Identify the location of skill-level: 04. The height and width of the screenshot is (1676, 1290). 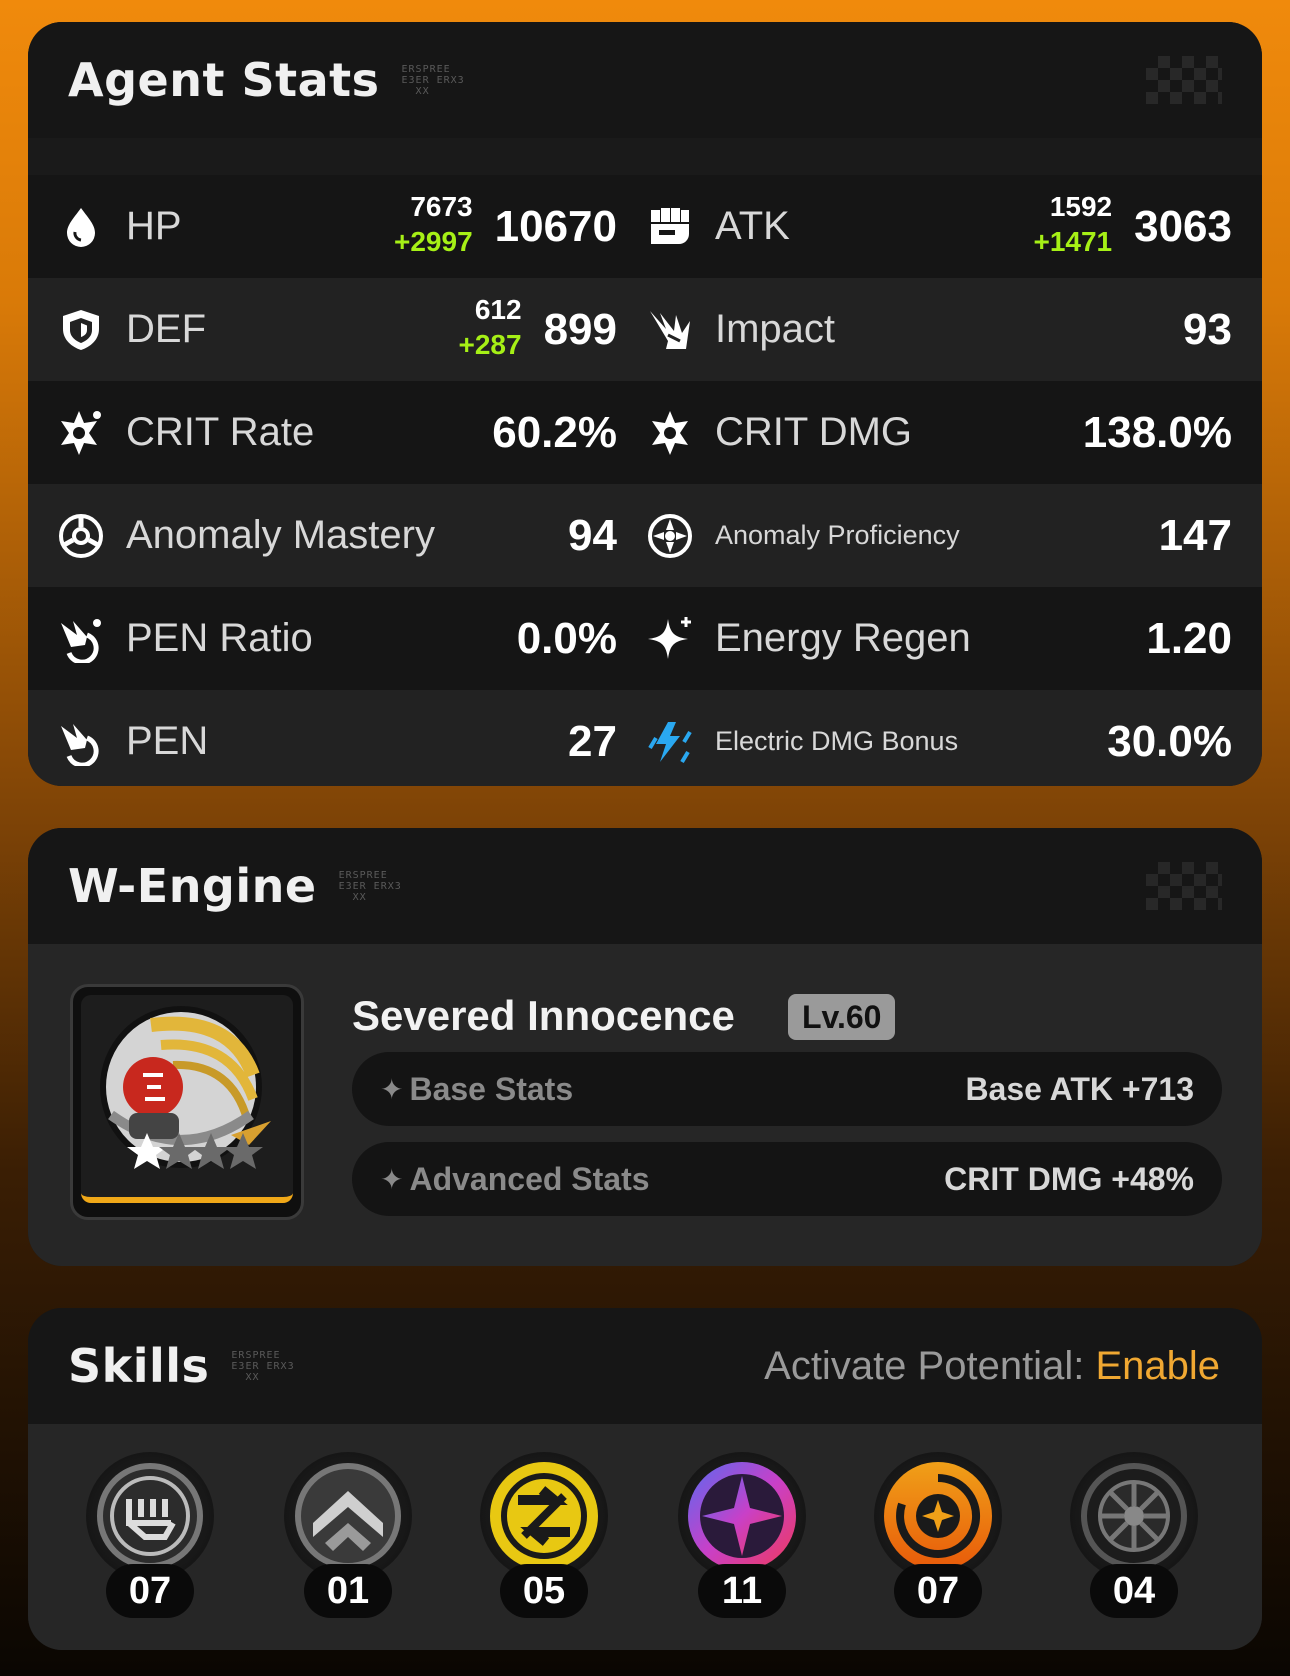
(1134, 1591).